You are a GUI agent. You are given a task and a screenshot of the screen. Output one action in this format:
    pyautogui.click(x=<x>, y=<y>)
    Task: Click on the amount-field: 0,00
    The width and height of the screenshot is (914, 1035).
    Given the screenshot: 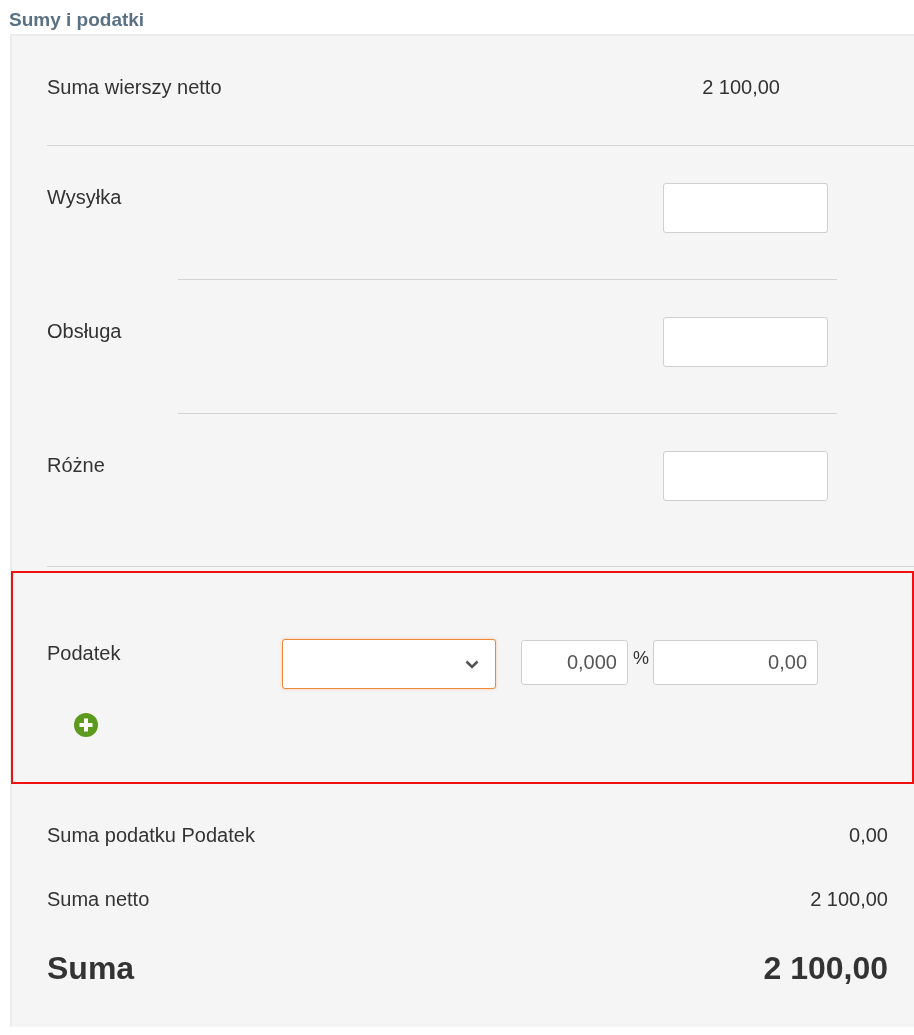 What is the action you would take?
    pyautogui.click(x=735, y=662)
    